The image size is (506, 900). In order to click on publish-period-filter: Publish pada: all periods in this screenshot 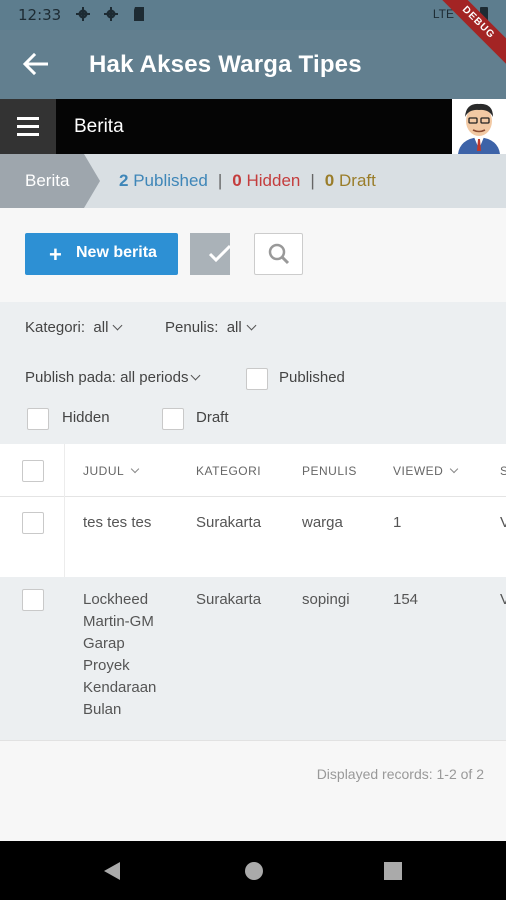, I will do `click(113, 377)`.